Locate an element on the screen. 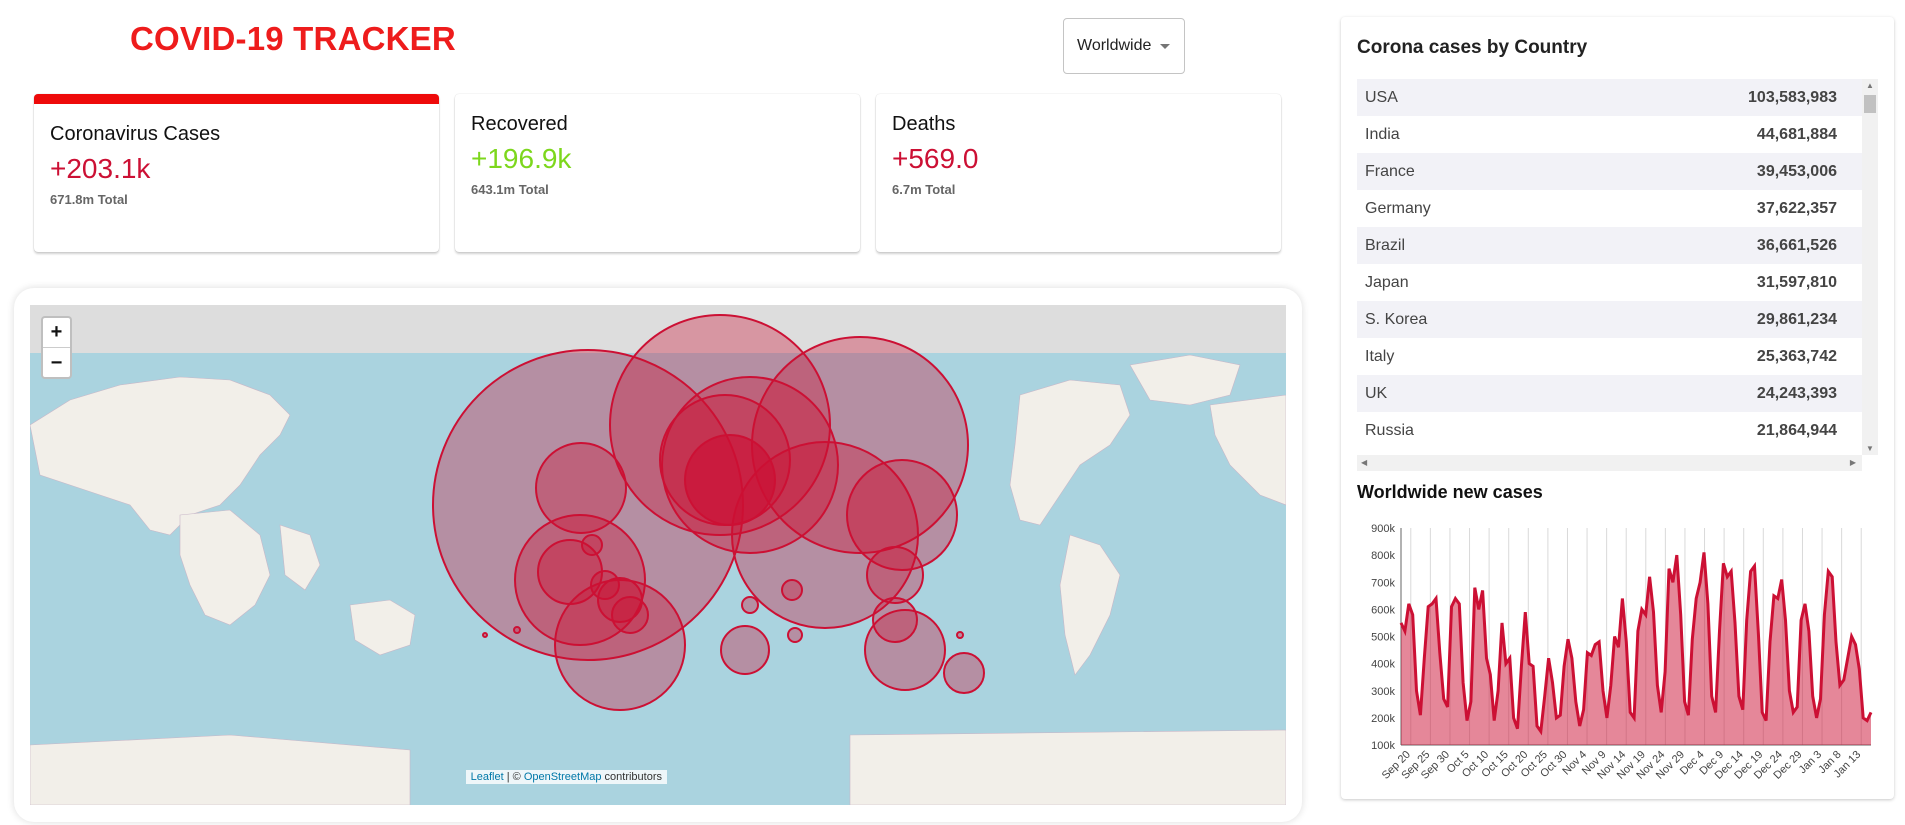  recovered-card-total: 643.1m Total is located at coordinates (510, 189).